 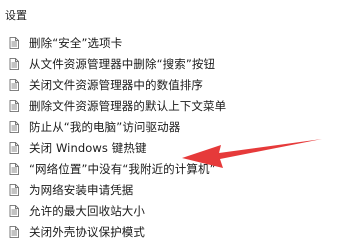 I want to click on policy-label: 防止从“我的电脑”访问驱动器, so click(x=105, y=126).